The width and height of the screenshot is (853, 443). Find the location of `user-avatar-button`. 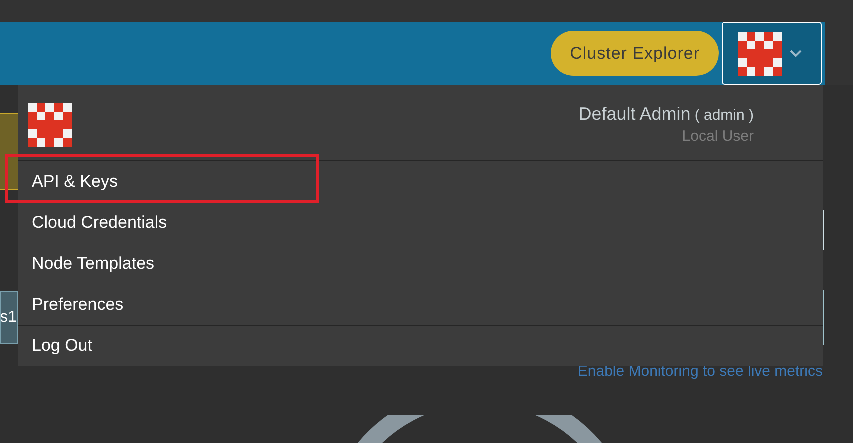

user-avatar-button is located at coordinates (772, 53).